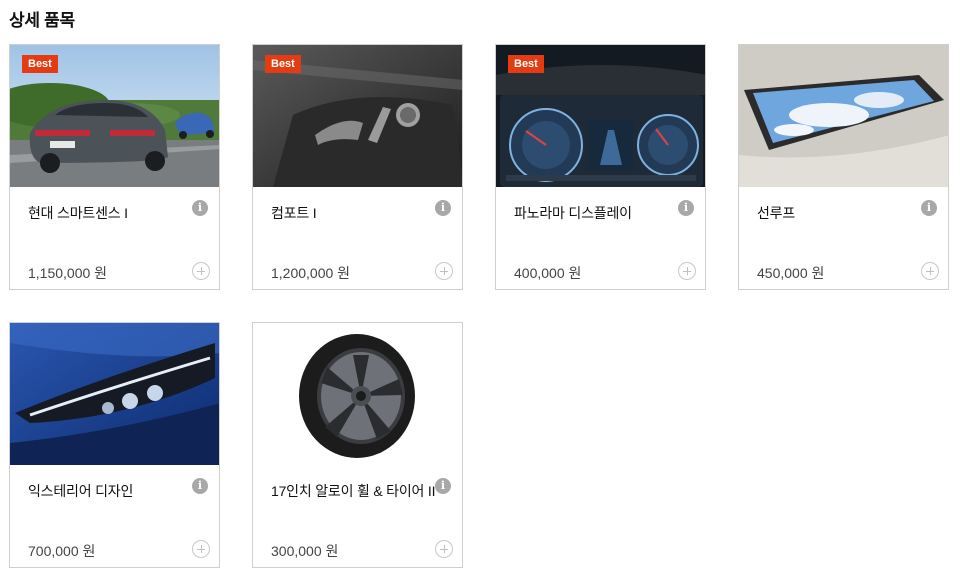  What do you see at coordinates (114, 167) in the screenshot?
I see `option-card-smartsense: Best 현대 스마트센스 I i 1,150,000 원` at bounding box center [114, 167].